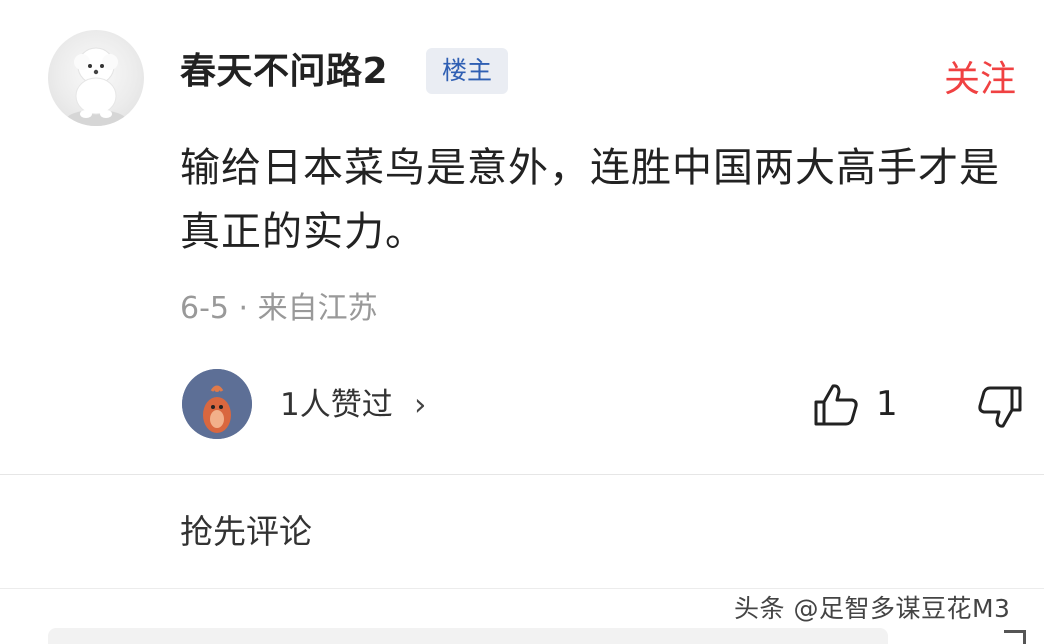  What do you see at coordinates (317, 308) in the screenshot?
I see `comment-location: 来自江苏` at bounding box center [317, 308].